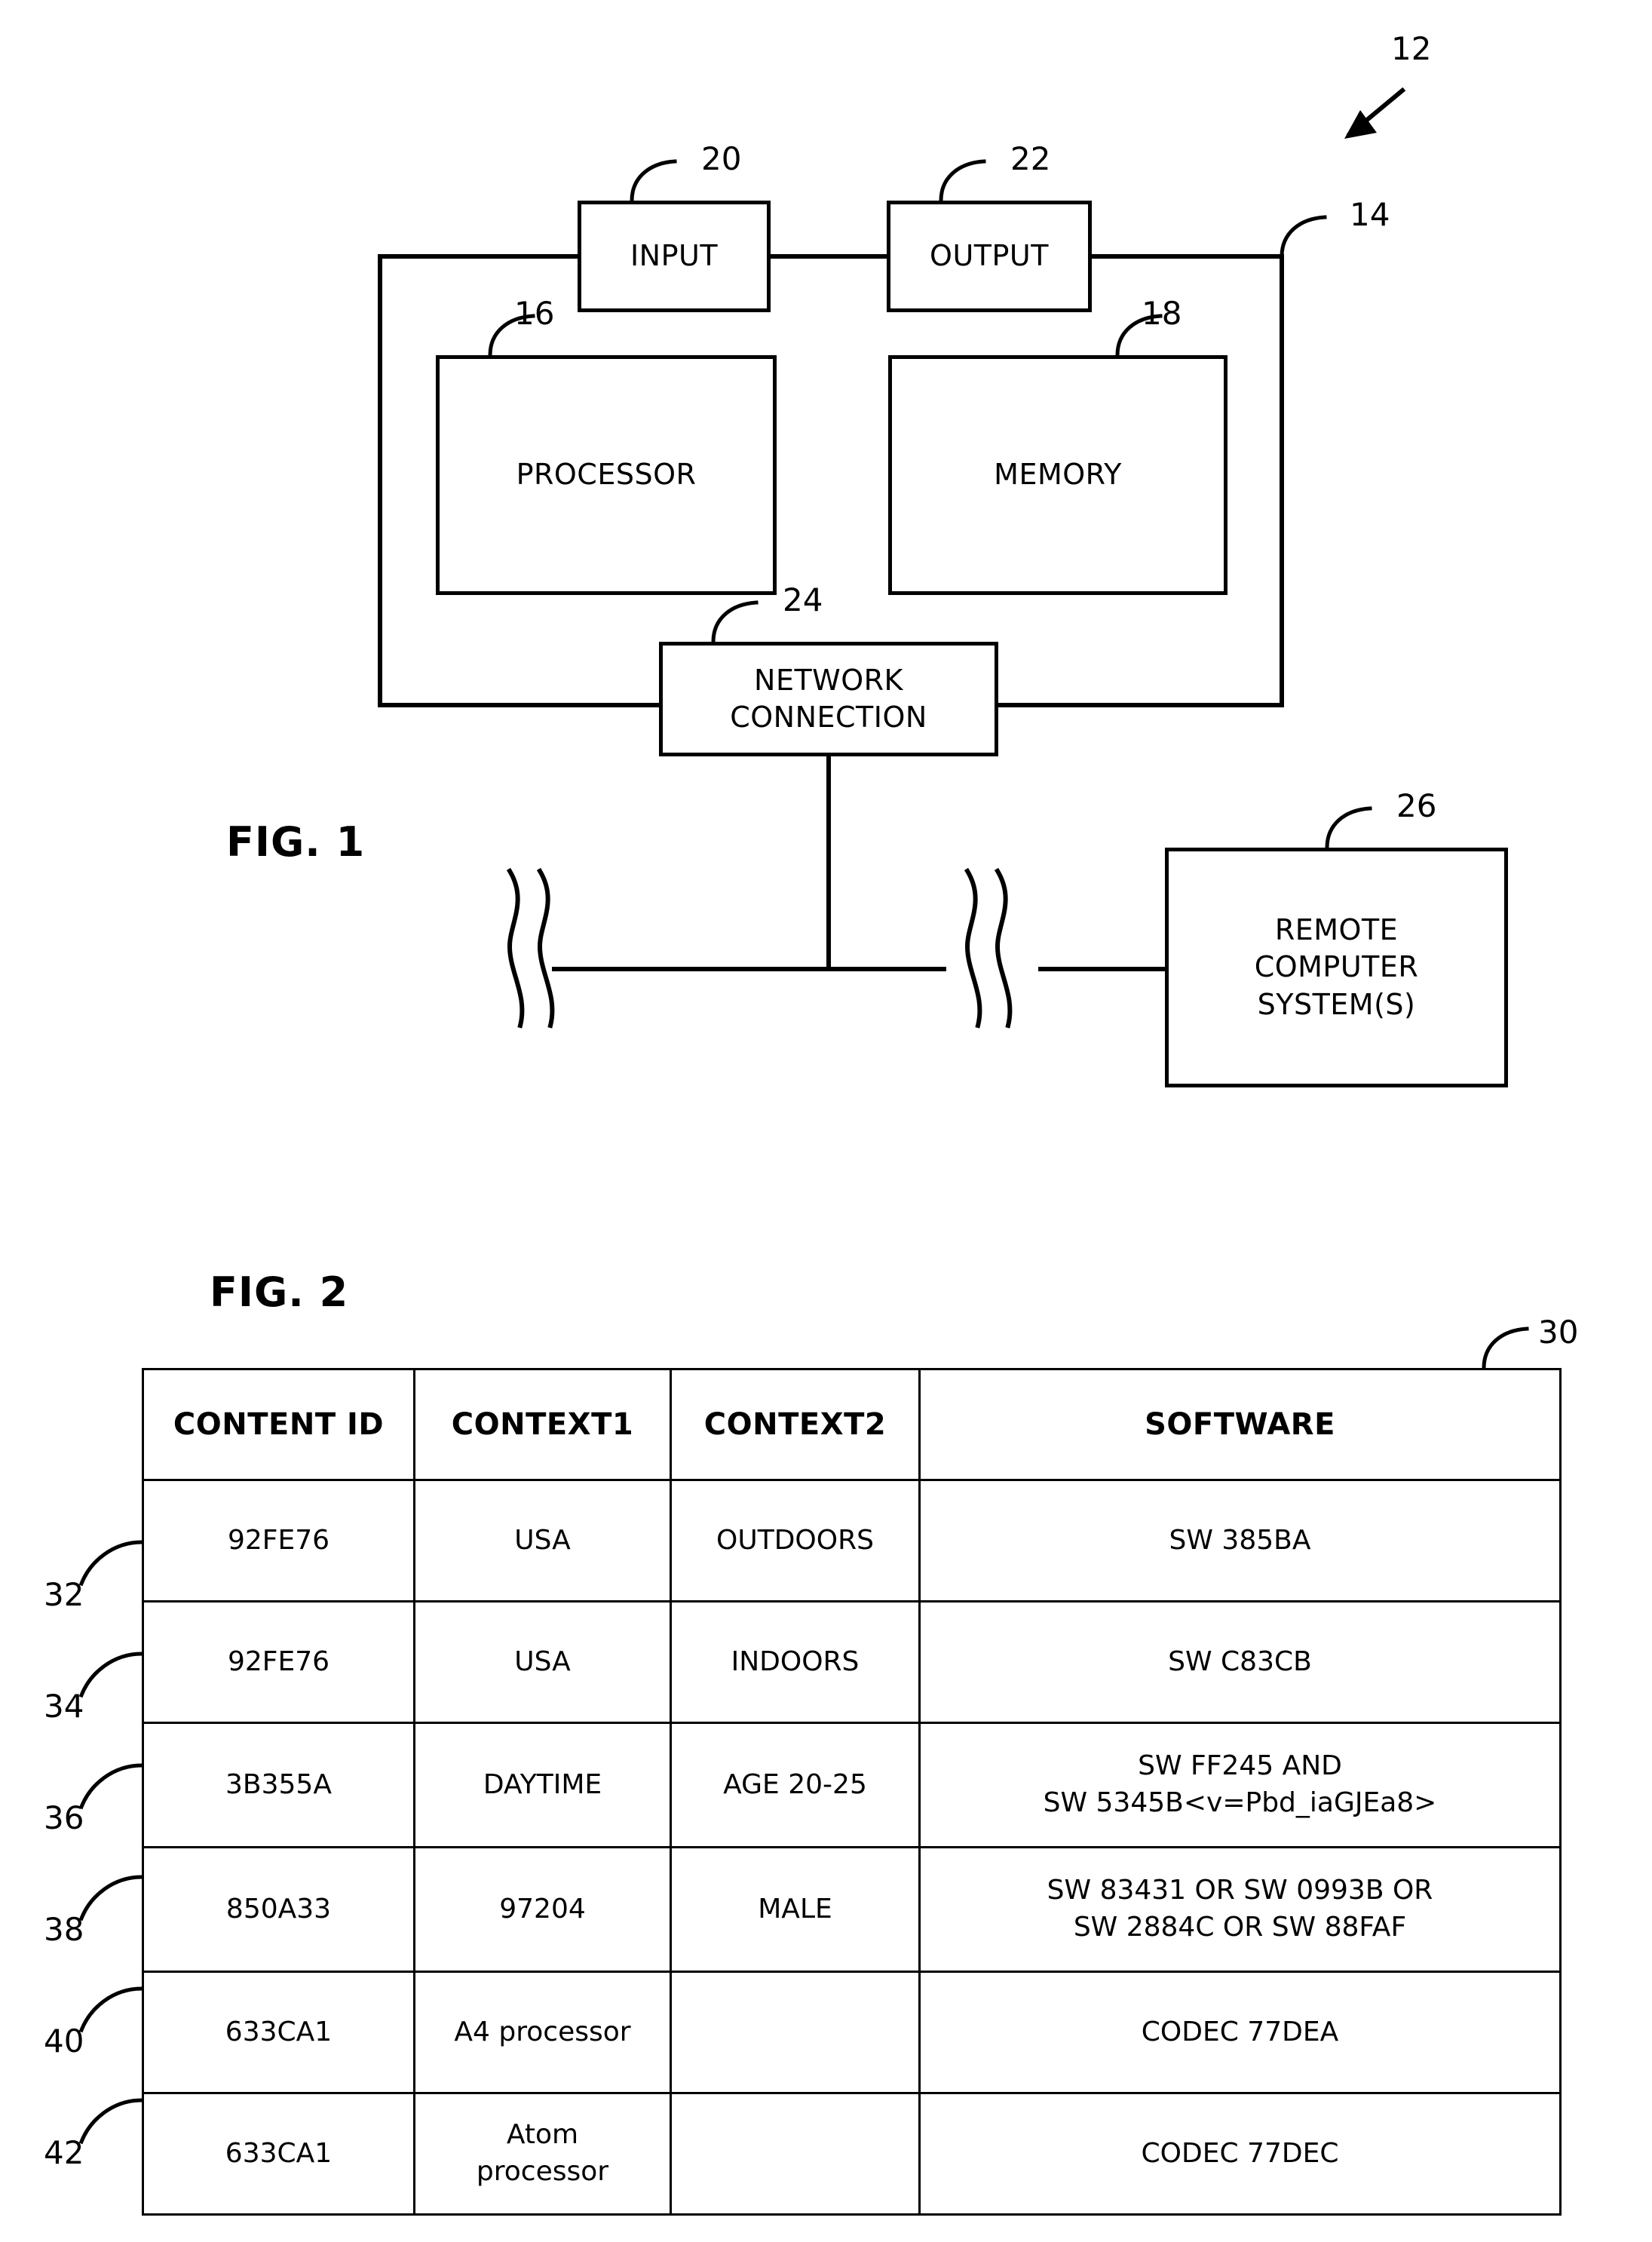  What do you see at coordinates (1240, 1927) in the screenshot?
I see `cell-software-line2: SW 2884C OR SW 88FAF` at bounding box center [1240, 1927].